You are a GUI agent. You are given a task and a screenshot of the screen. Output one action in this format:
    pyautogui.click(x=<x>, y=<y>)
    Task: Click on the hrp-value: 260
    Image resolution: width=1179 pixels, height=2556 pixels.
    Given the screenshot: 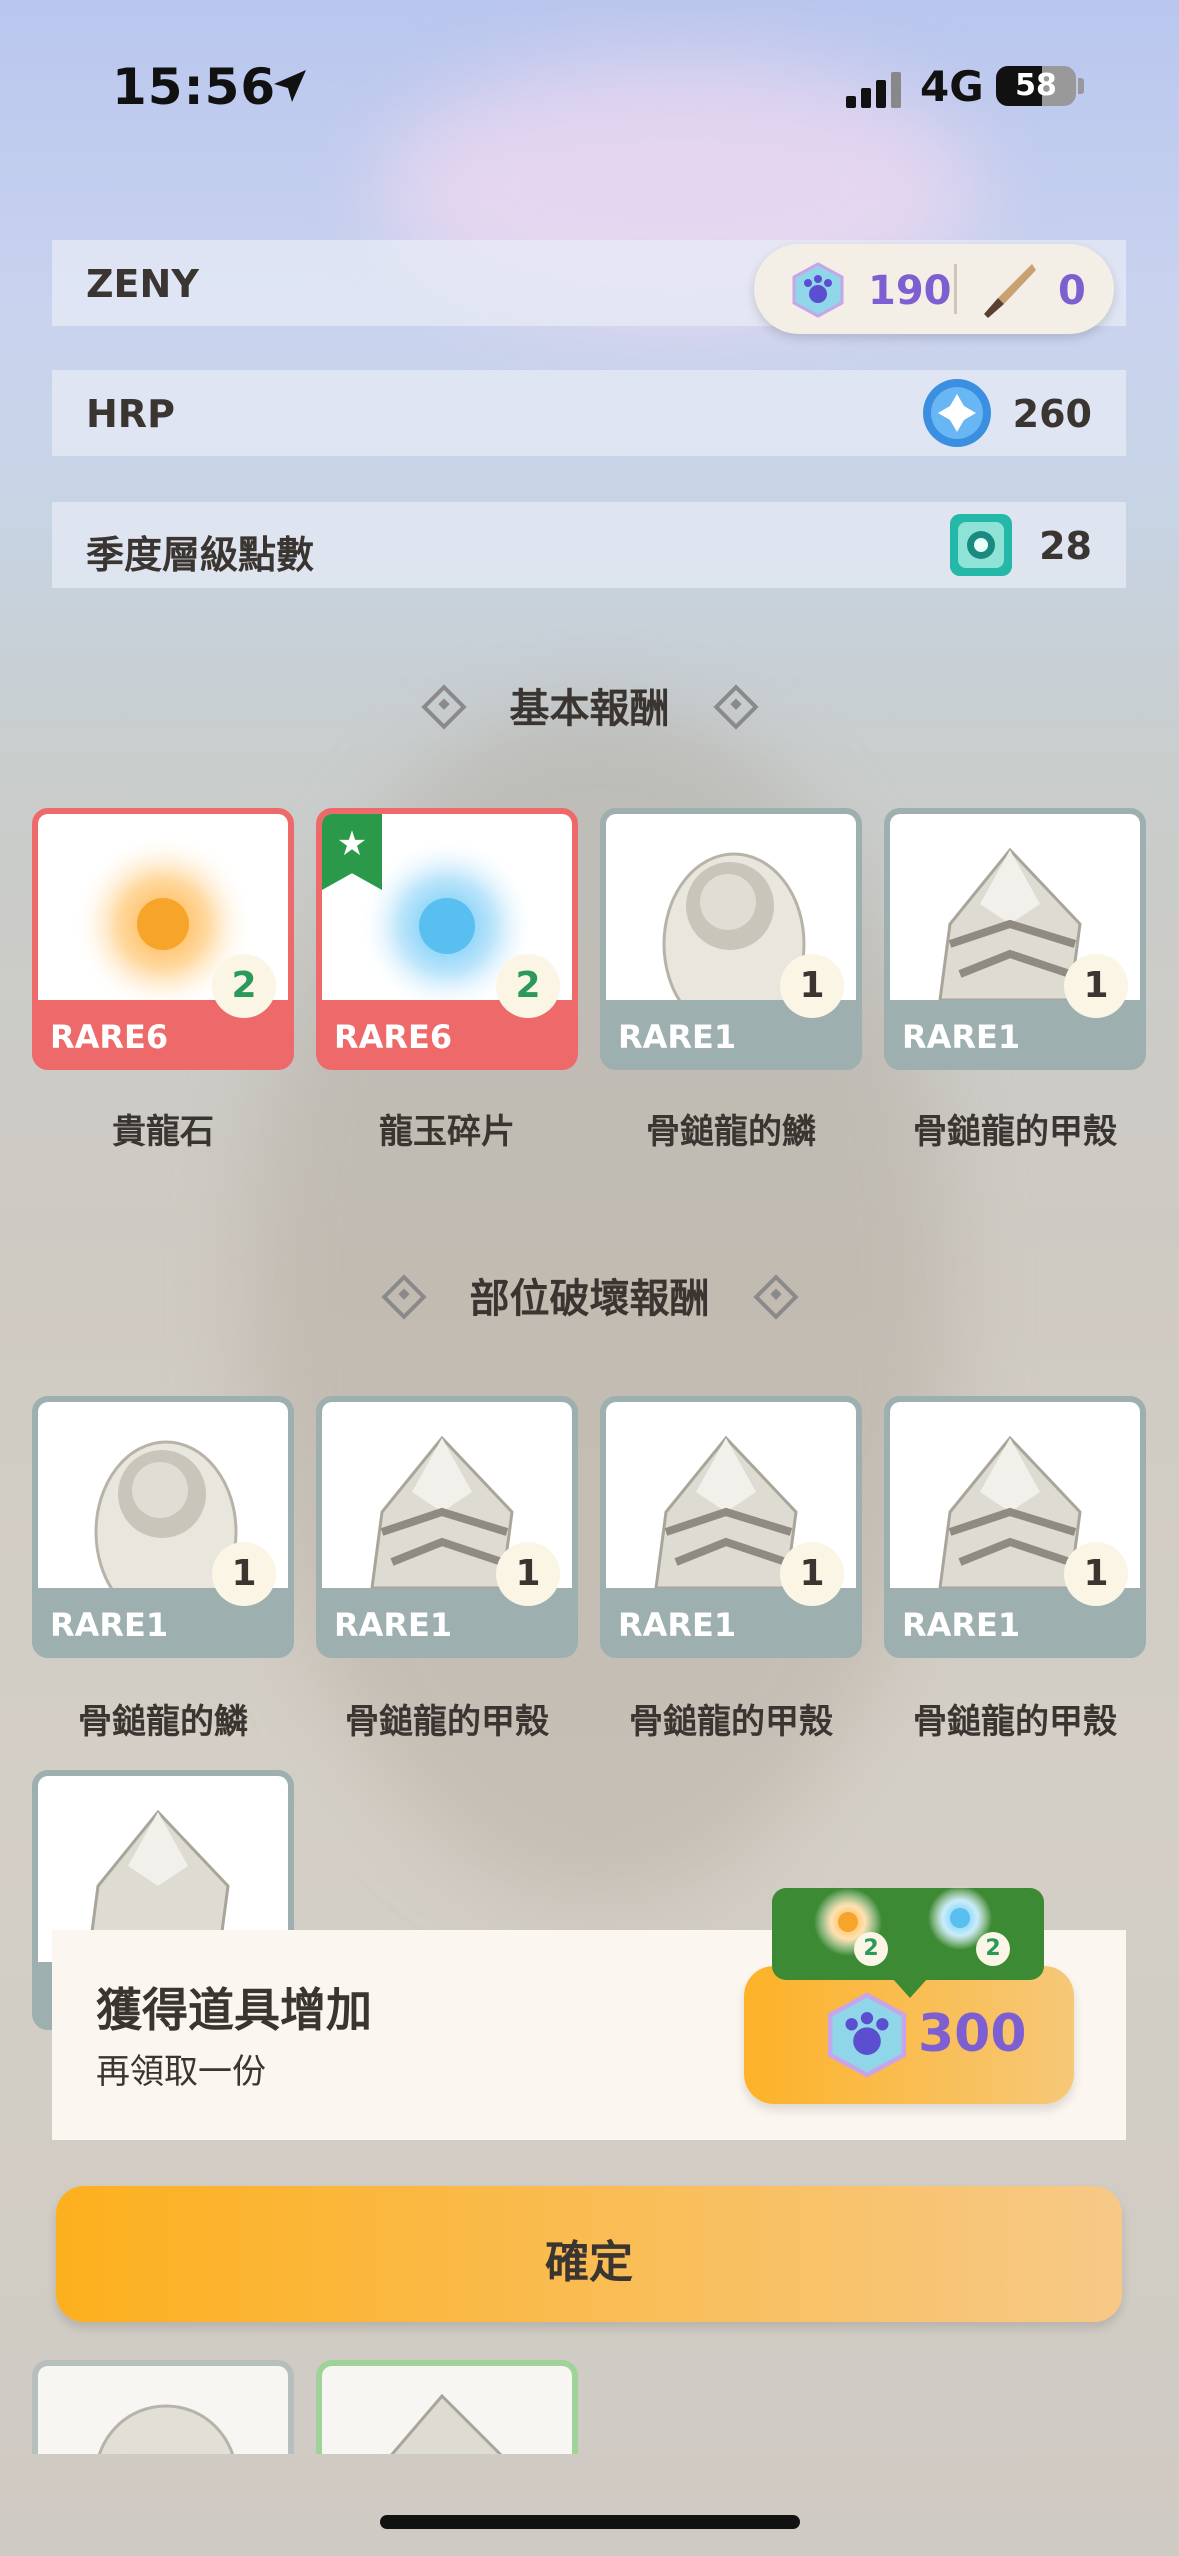 What is the action you would take?
    pyautogui.click(x=1052, y=414)
    